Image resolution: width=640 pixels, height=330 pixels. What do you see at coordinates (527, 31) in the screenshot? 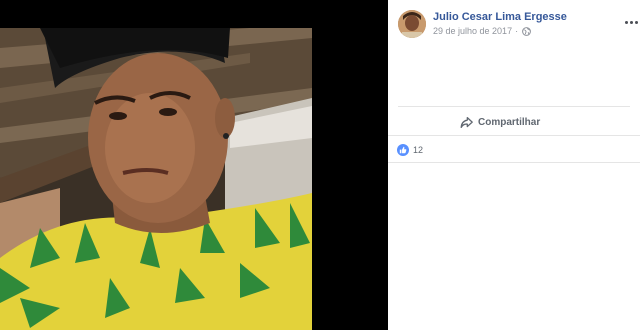
I see `globe-icon` at bounding box center [527, 31].